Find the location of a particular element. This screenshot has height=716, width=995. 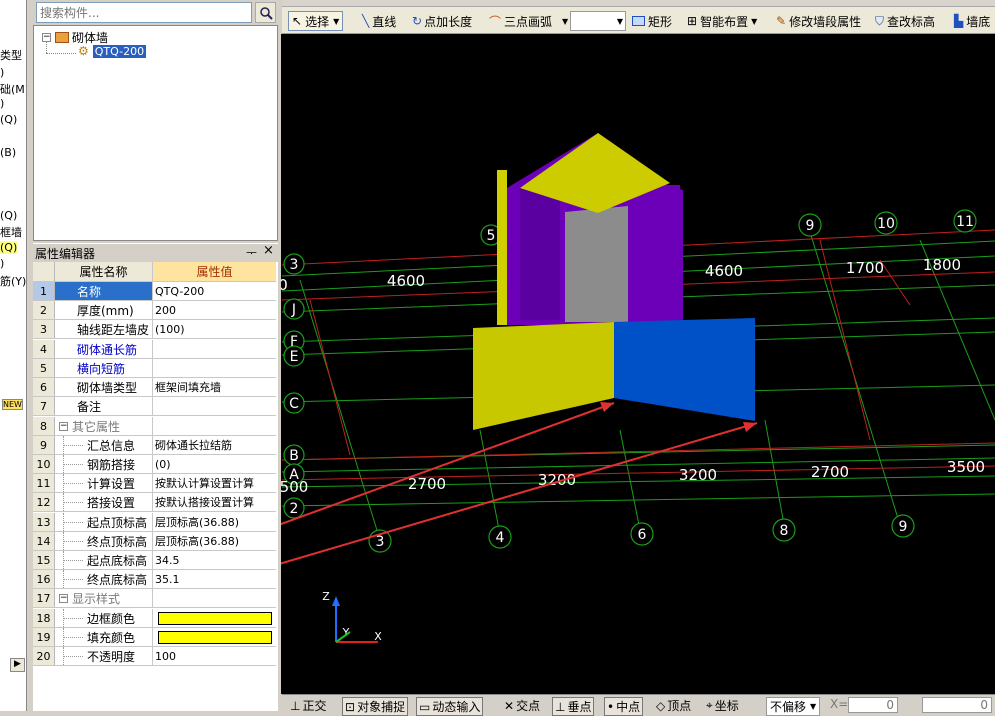

strip-item: 类型 is located at coordinates (11, 55).